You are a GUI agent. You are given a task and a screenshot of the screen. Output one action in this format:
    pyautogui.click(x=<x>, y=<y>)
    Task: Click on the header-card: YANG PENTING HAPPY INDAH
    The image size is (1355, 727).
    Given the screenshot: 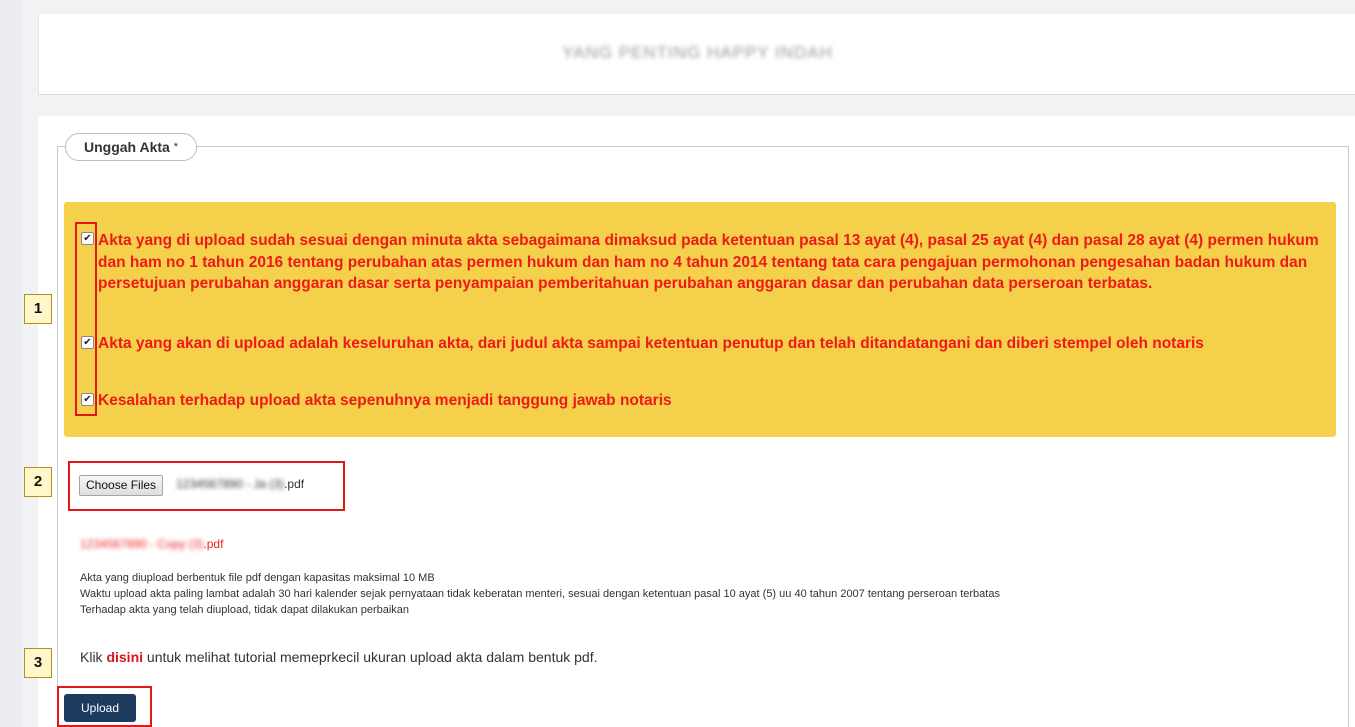 What is the action you would take?
    pyautogui.click(x=696, y=54)
    